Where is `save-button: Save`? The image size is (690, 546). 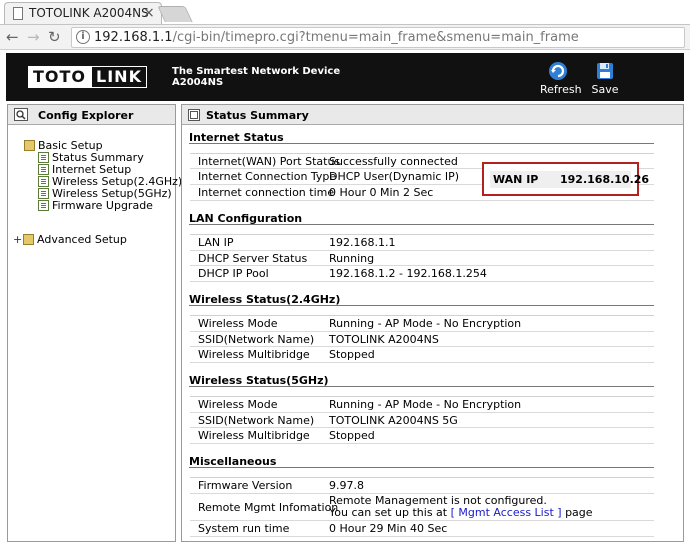 save-button: Save is located at coordinates (605, 78).